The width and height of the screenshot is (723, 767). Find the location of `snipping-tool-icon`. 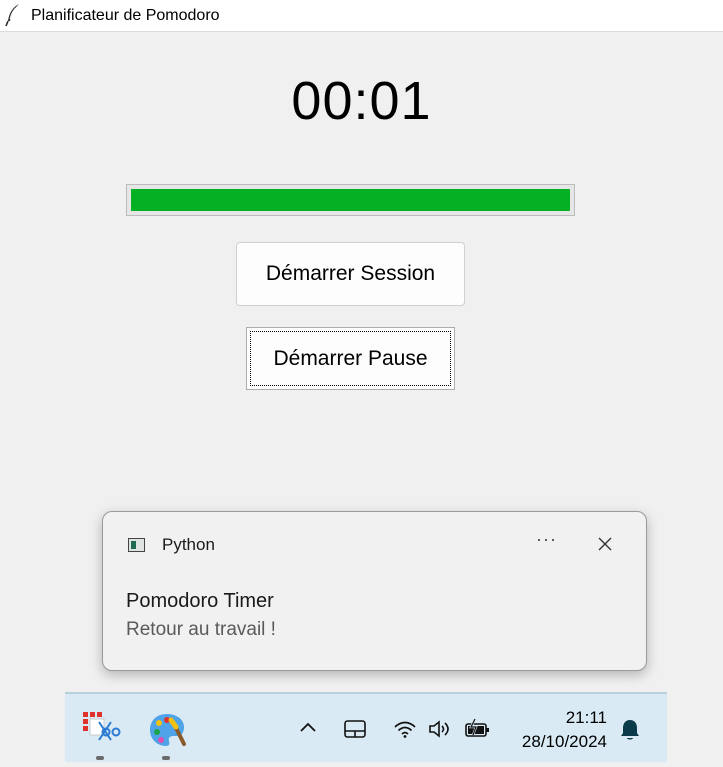

snipping-tool-icon is located at coordinates (102, 726).